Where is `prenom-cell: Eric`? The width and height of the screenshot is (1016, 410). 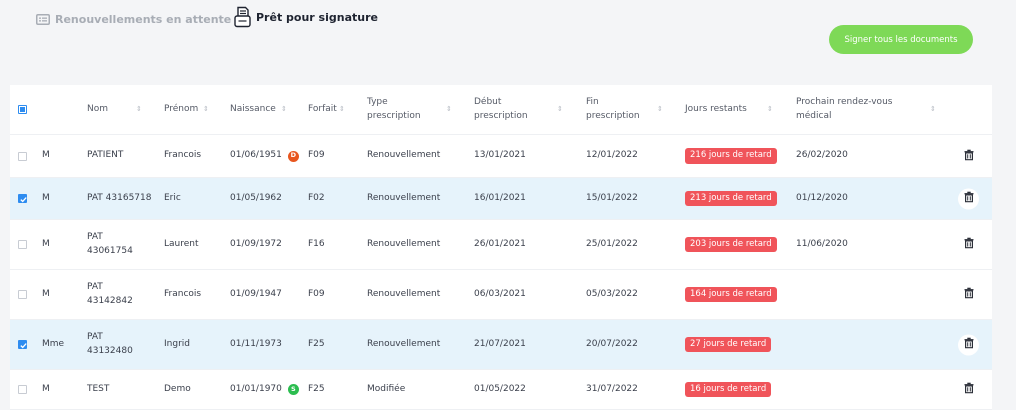 prenom-cell: Eric is located at coordinates (172, 197).